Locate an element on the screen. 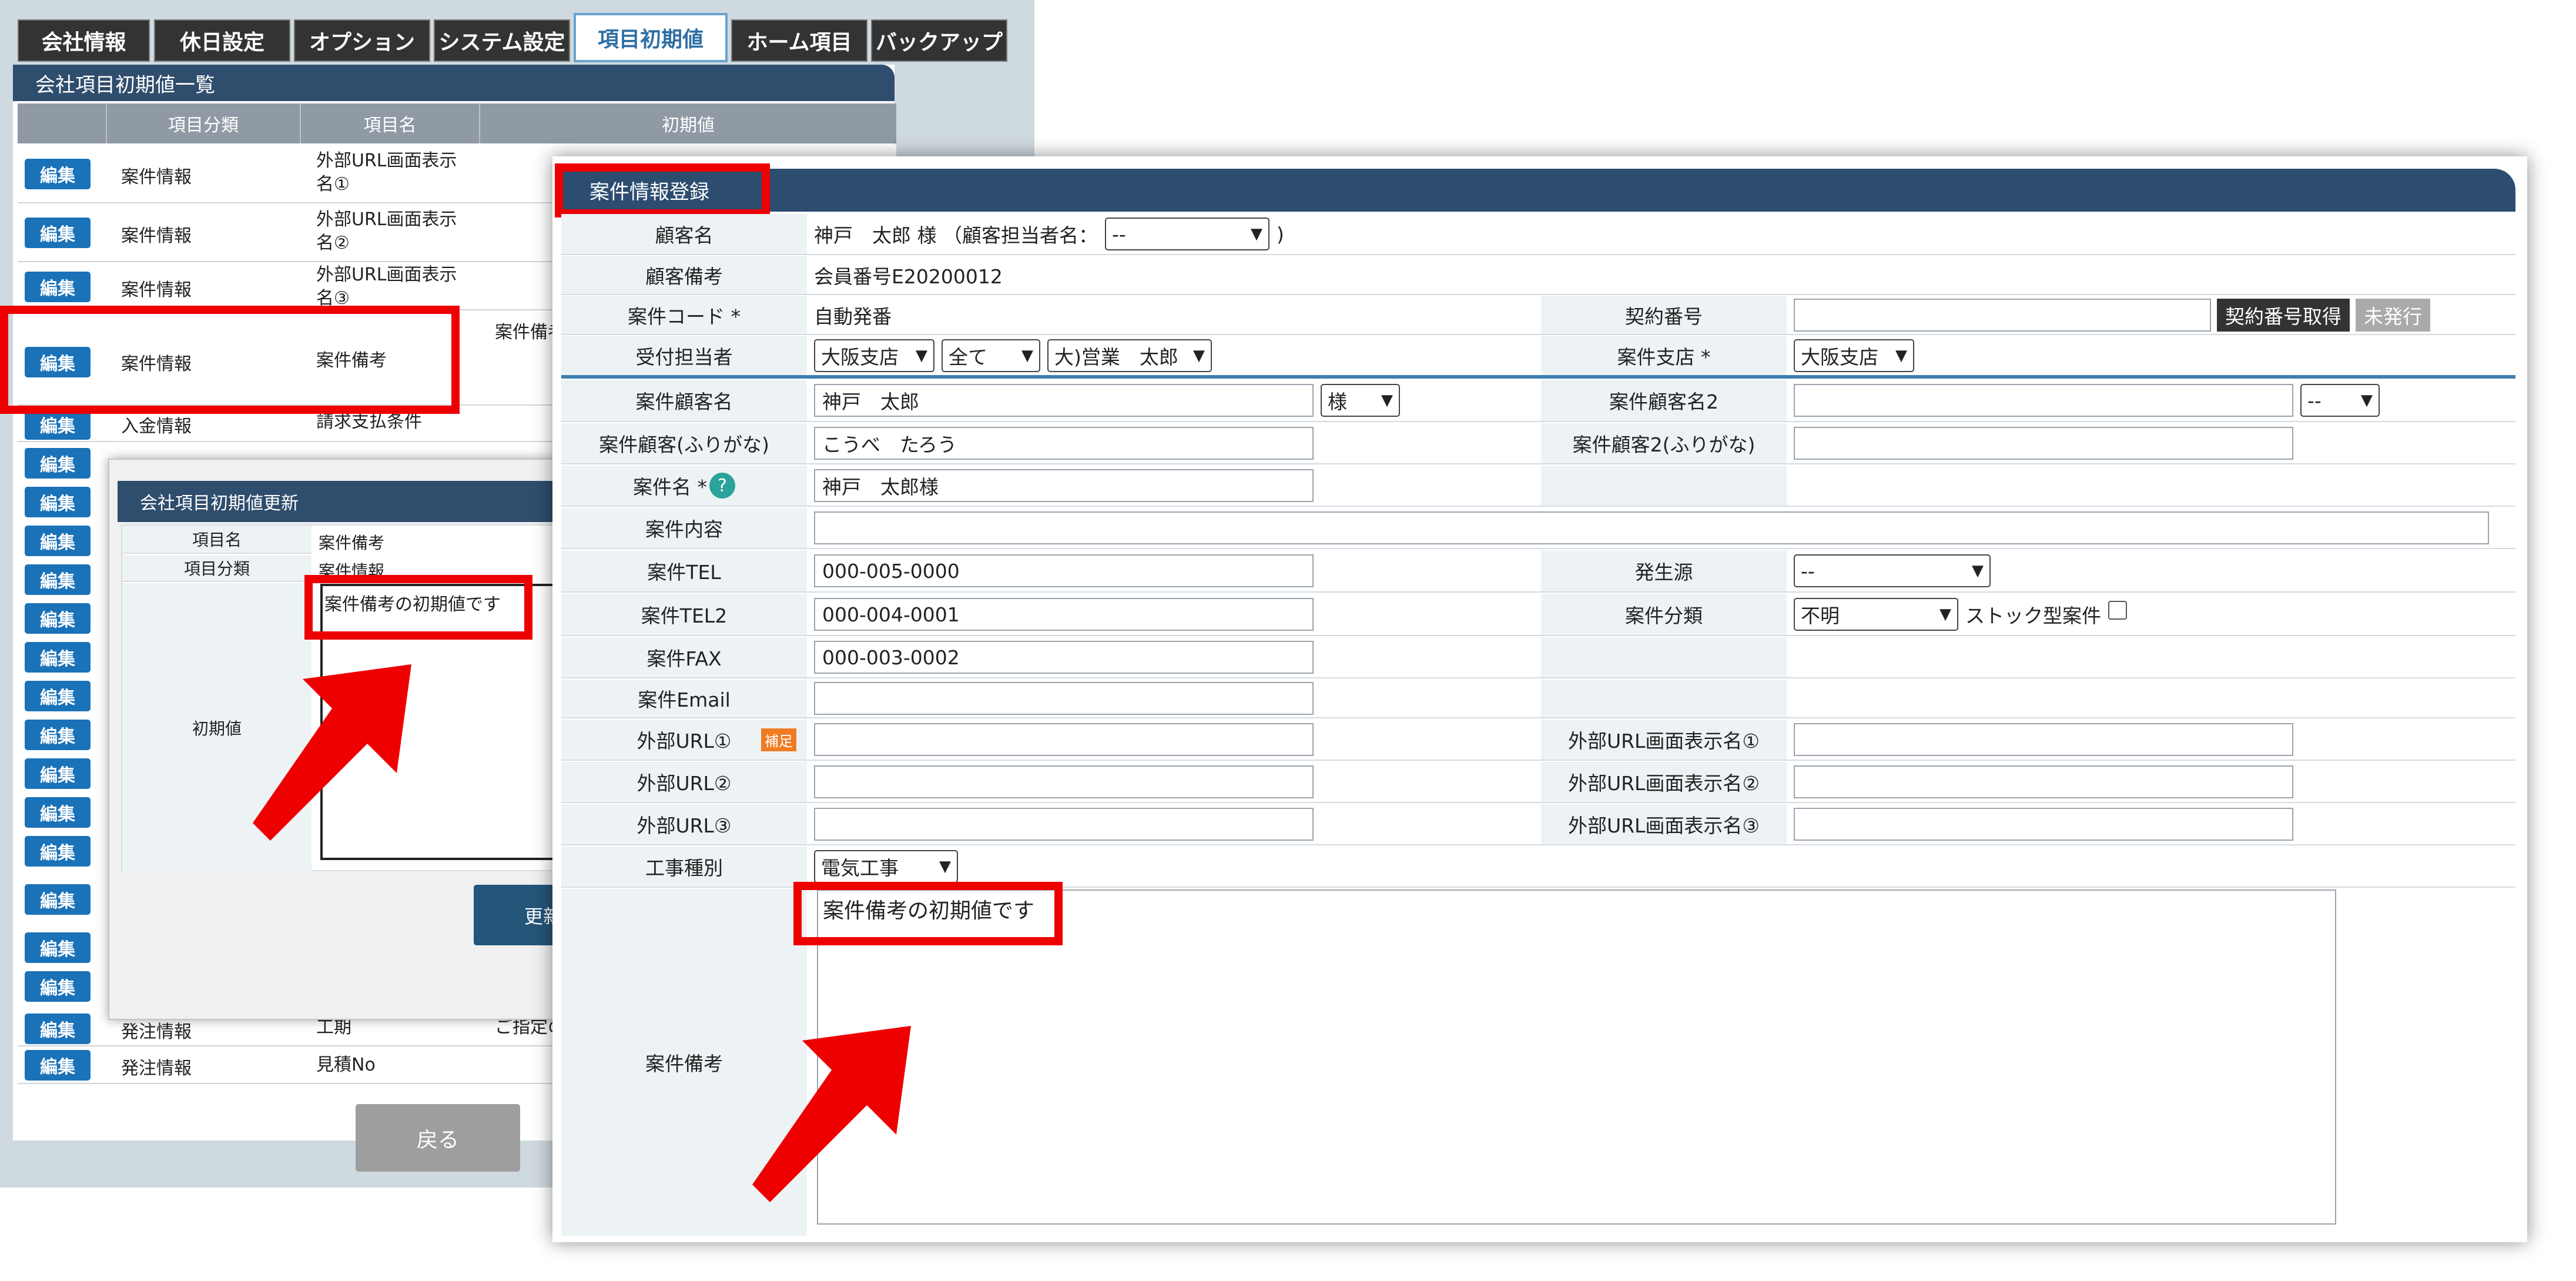  case-name-label: 案件名 * is located at coordinates (670, 487).